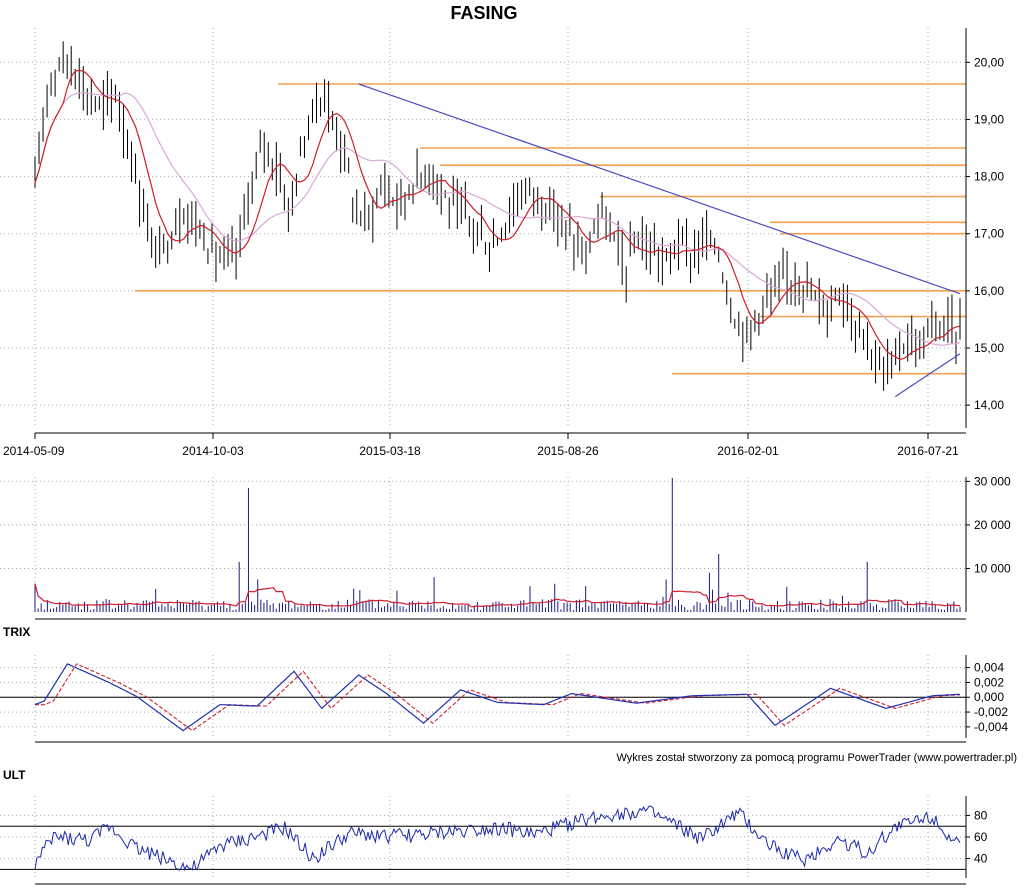 This screenshot has width=1024, height=888. I want to click on y-tick-label: 0,002, so click(989, 682).